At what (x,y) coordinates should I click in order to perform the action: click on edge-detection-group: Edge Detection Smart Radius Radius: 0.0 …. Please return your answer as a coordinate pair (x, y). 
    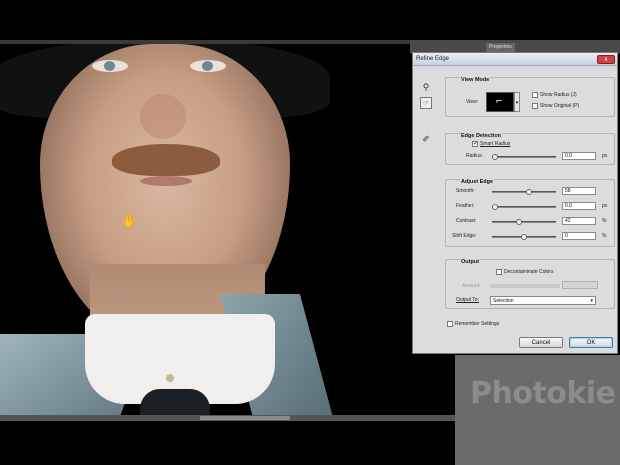
    Looking at the image, I should click on (530, 149).